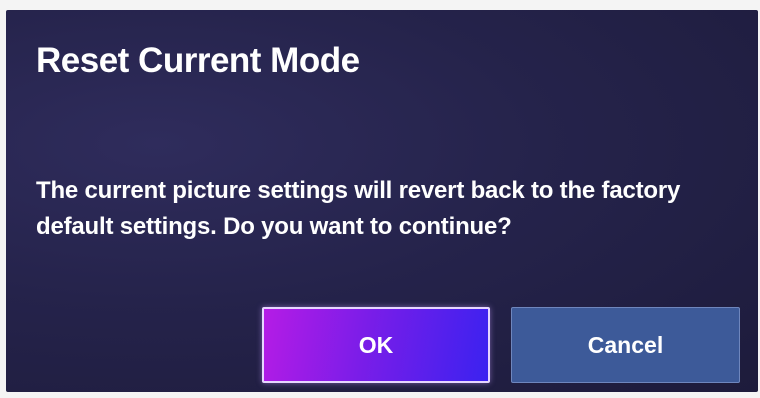  I want to click on ok-button: OK, so click(376, 345).